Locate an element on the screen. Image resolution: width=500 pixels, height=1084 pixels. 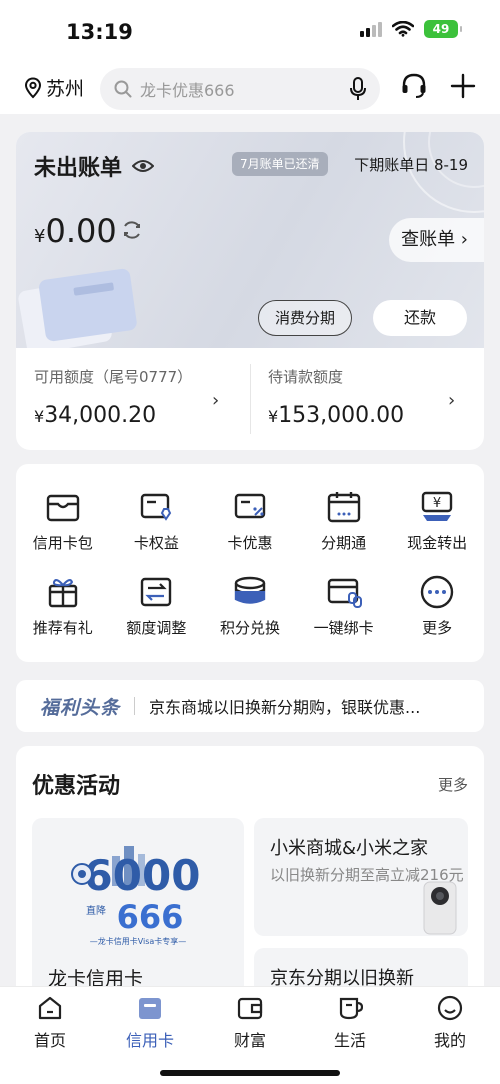
top-actions is located at coordinates (438, 86).